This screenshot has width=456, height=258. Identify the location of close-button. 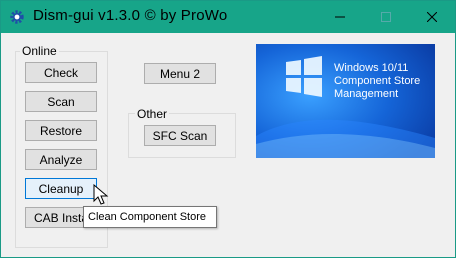
(432, 17).